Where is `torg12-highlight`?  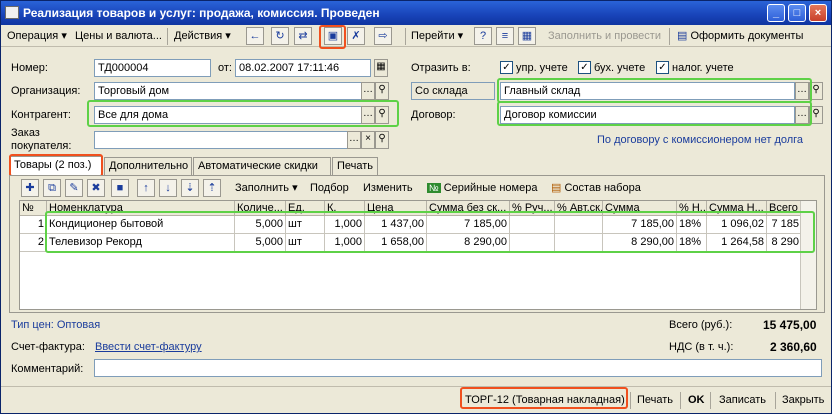
torg12-highlight is located at coordinates (544, 398).